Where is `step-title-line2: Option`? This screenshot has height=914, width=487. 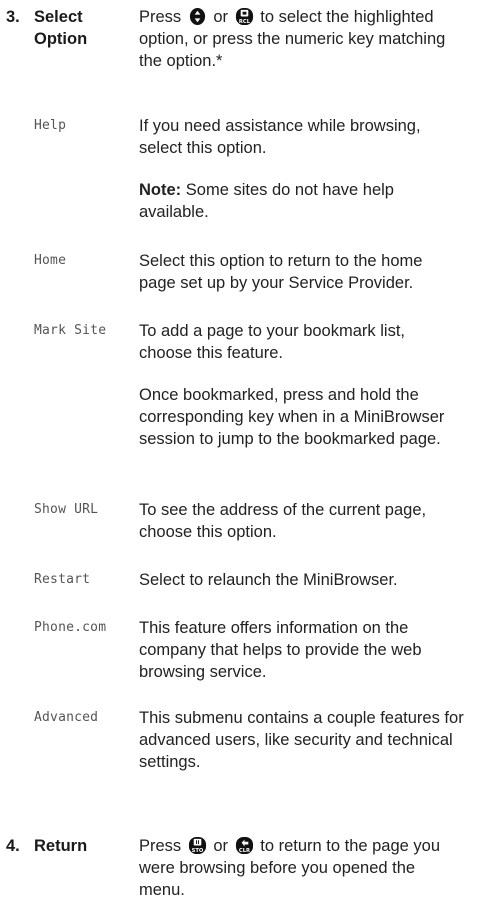
step-title-line2: Option is located at coordinates (61, 39).